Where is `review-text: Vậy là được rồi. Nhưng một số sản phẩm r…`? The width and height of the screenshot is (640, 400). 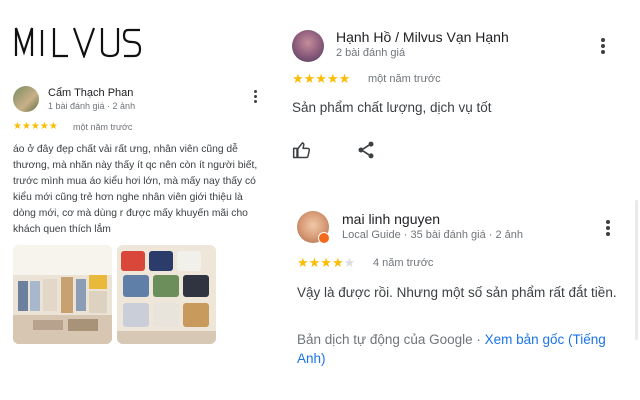 review-text: Vậy là được rồi. Nhưng một số sản phẩm r… is located at coordinates (457, 292).